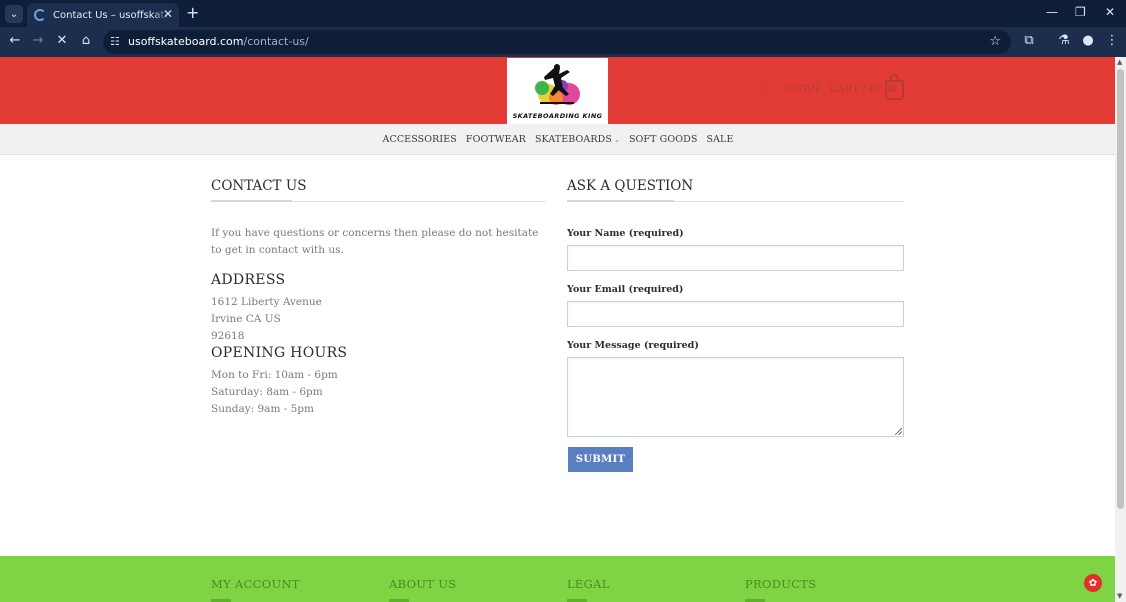  What do you see at coordinates (620, 201) in the screenshot?
I see `form-title-underline` at bounding box center [620, 201].